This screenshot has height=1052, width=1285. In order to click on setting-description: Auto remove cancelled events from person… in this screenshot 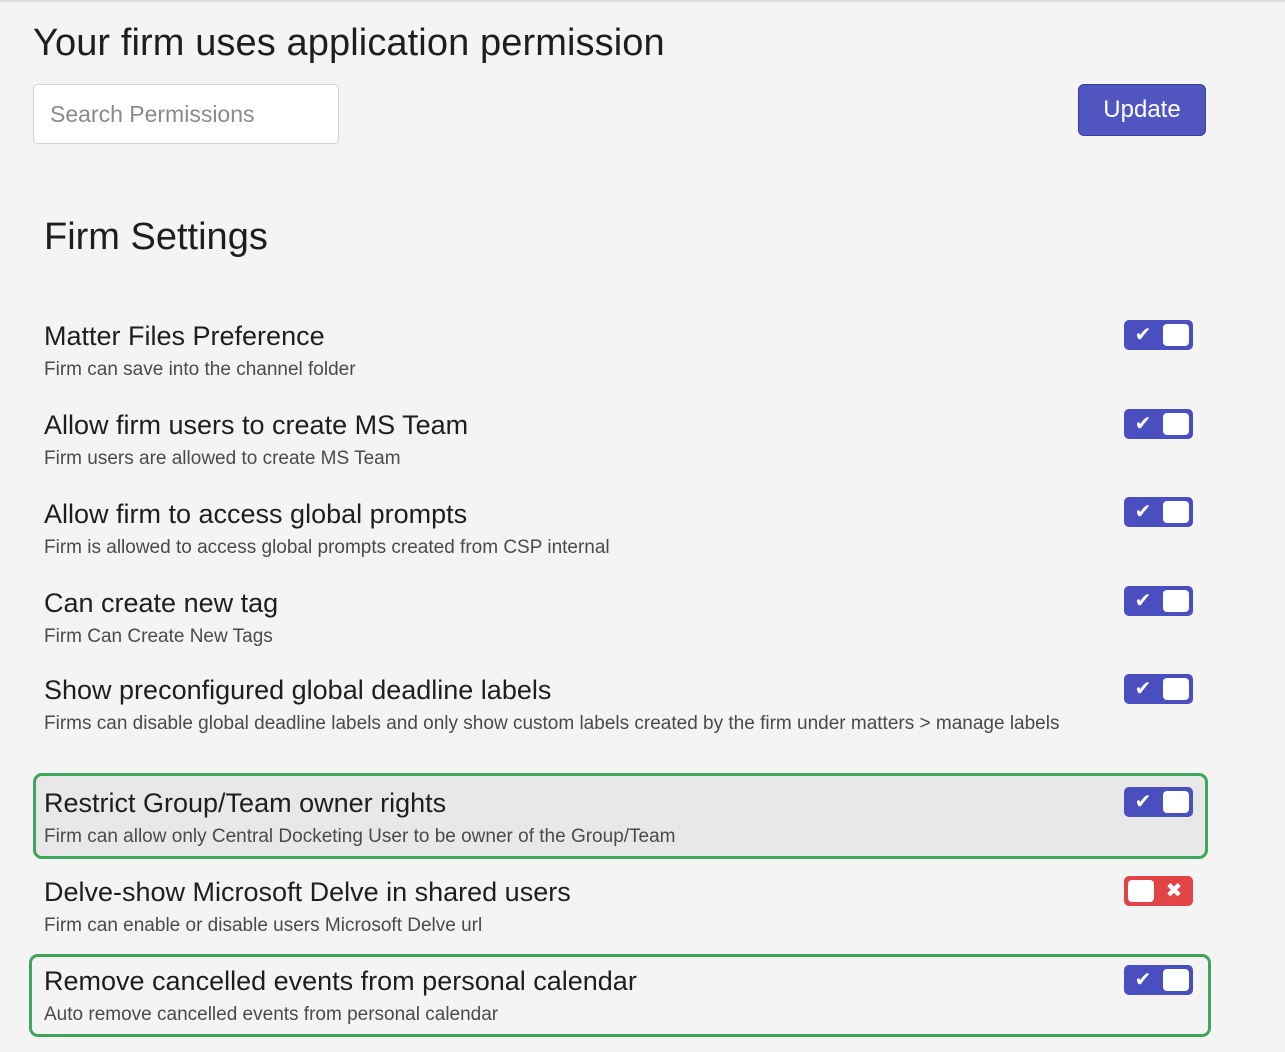, I will do `click(271, 1014)`.